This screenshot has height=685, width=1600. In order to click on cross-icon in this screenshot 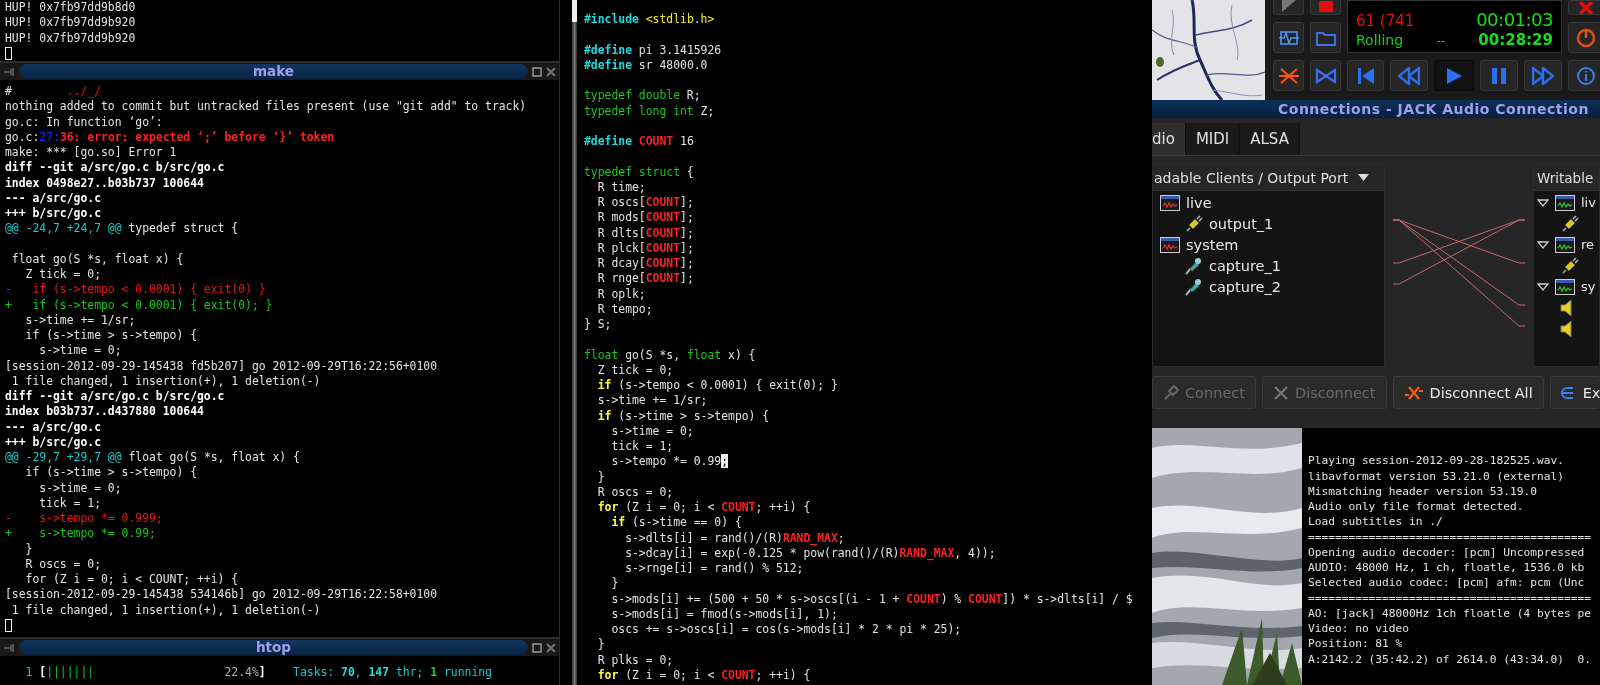, I will do `click(1288, 75)`.